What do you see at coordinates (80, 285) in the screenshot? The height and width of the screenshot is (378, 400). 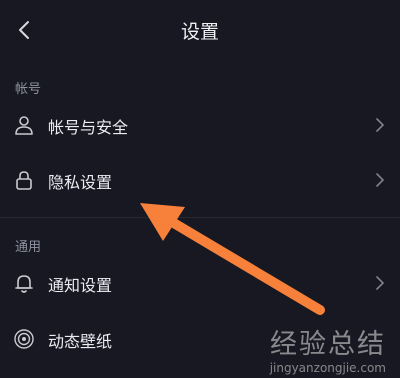 I see `settings-row-label: 通知设置` at bounding box center [80, 285].